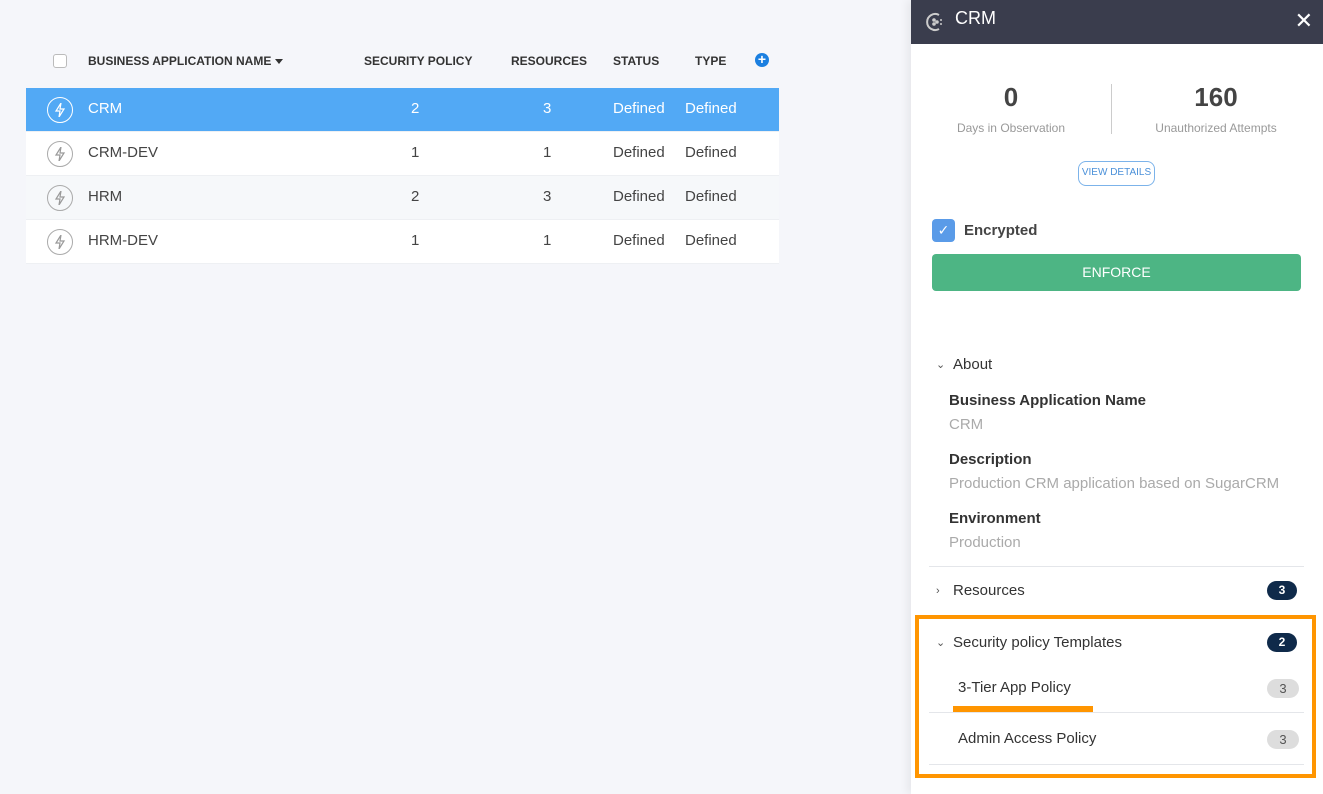 The width and height of the screenshot is (1323, 794). What do you see at coordinates (123, 152) in the screenshot?
I see `row-name: CRM-DEV` at bounding box center [123, 152].